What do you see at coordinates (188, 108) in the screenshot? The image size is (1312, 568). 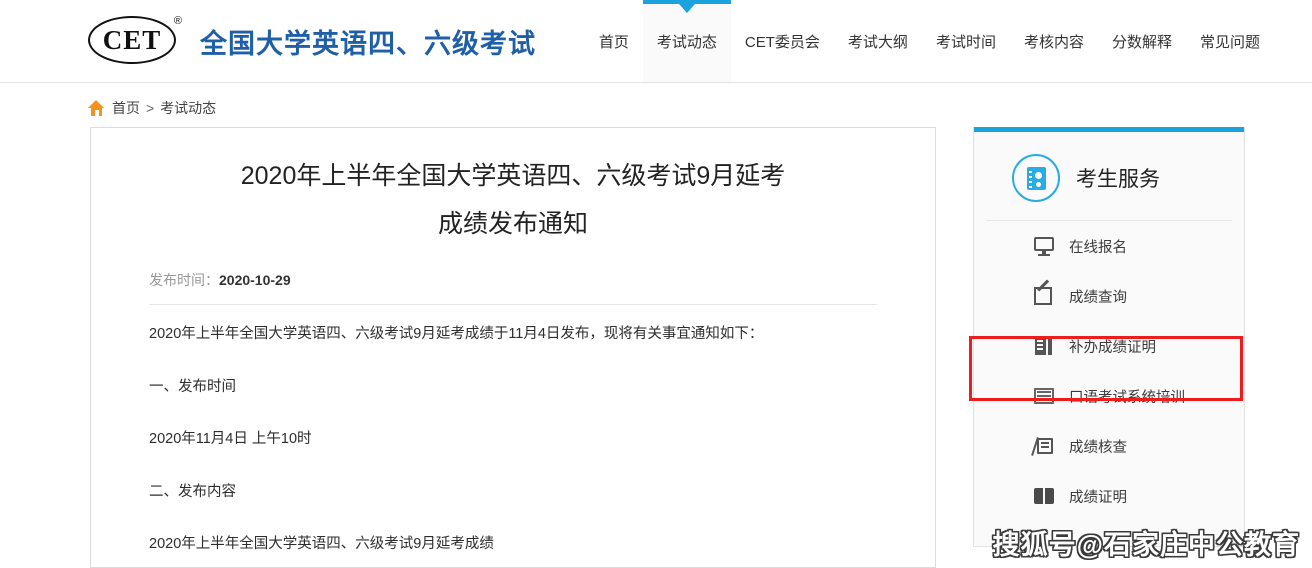 I see `breadcrumb-current: 考试动态` at bounding box center [188, 108].